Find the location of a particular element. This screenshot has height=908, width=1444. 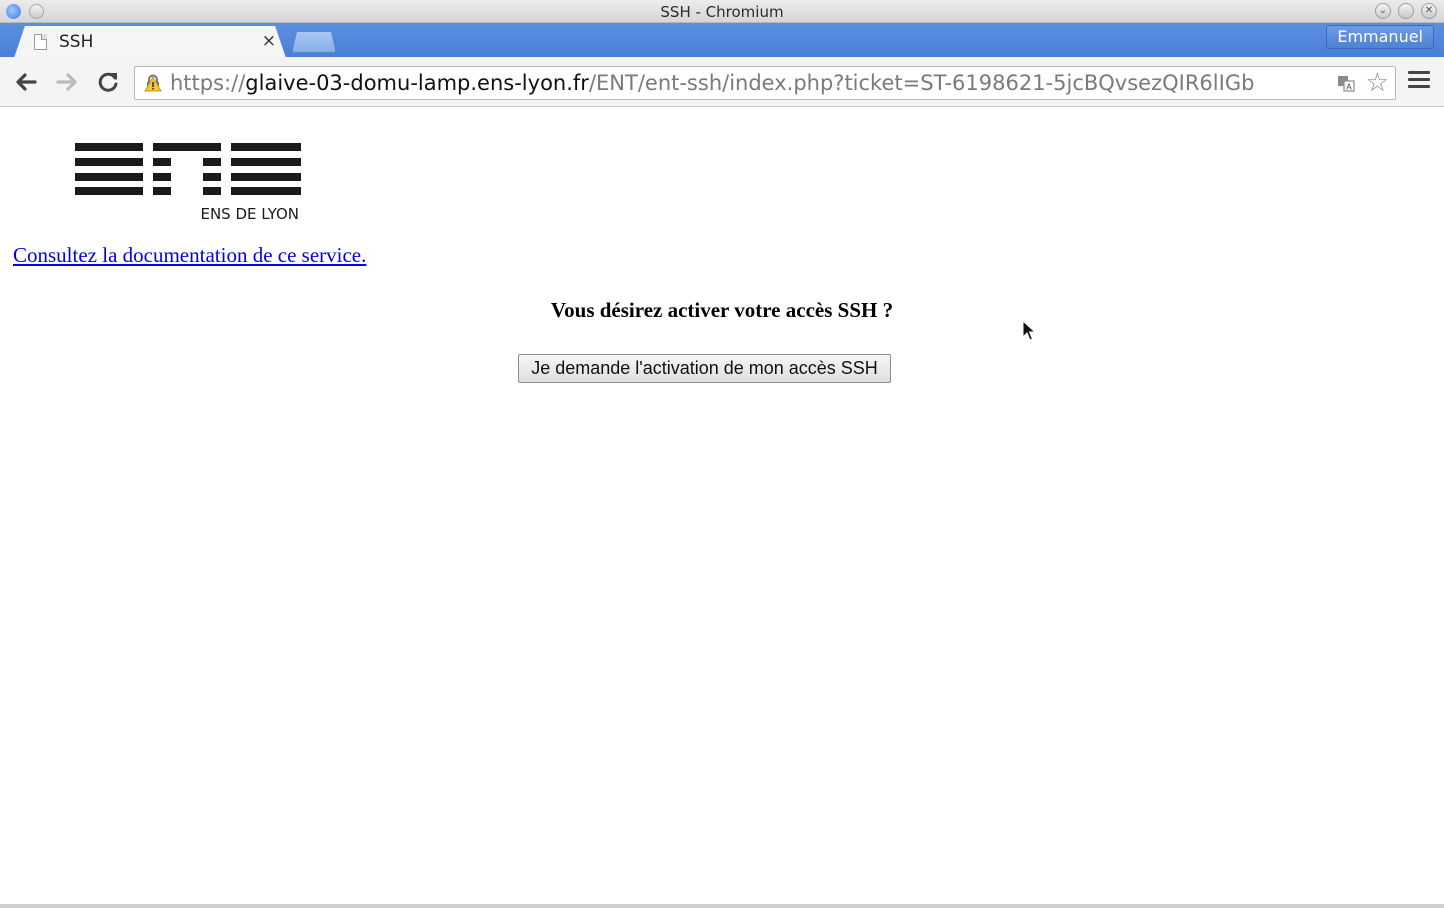

close-window-button: ✕ is located at coordinates (1429, 11).